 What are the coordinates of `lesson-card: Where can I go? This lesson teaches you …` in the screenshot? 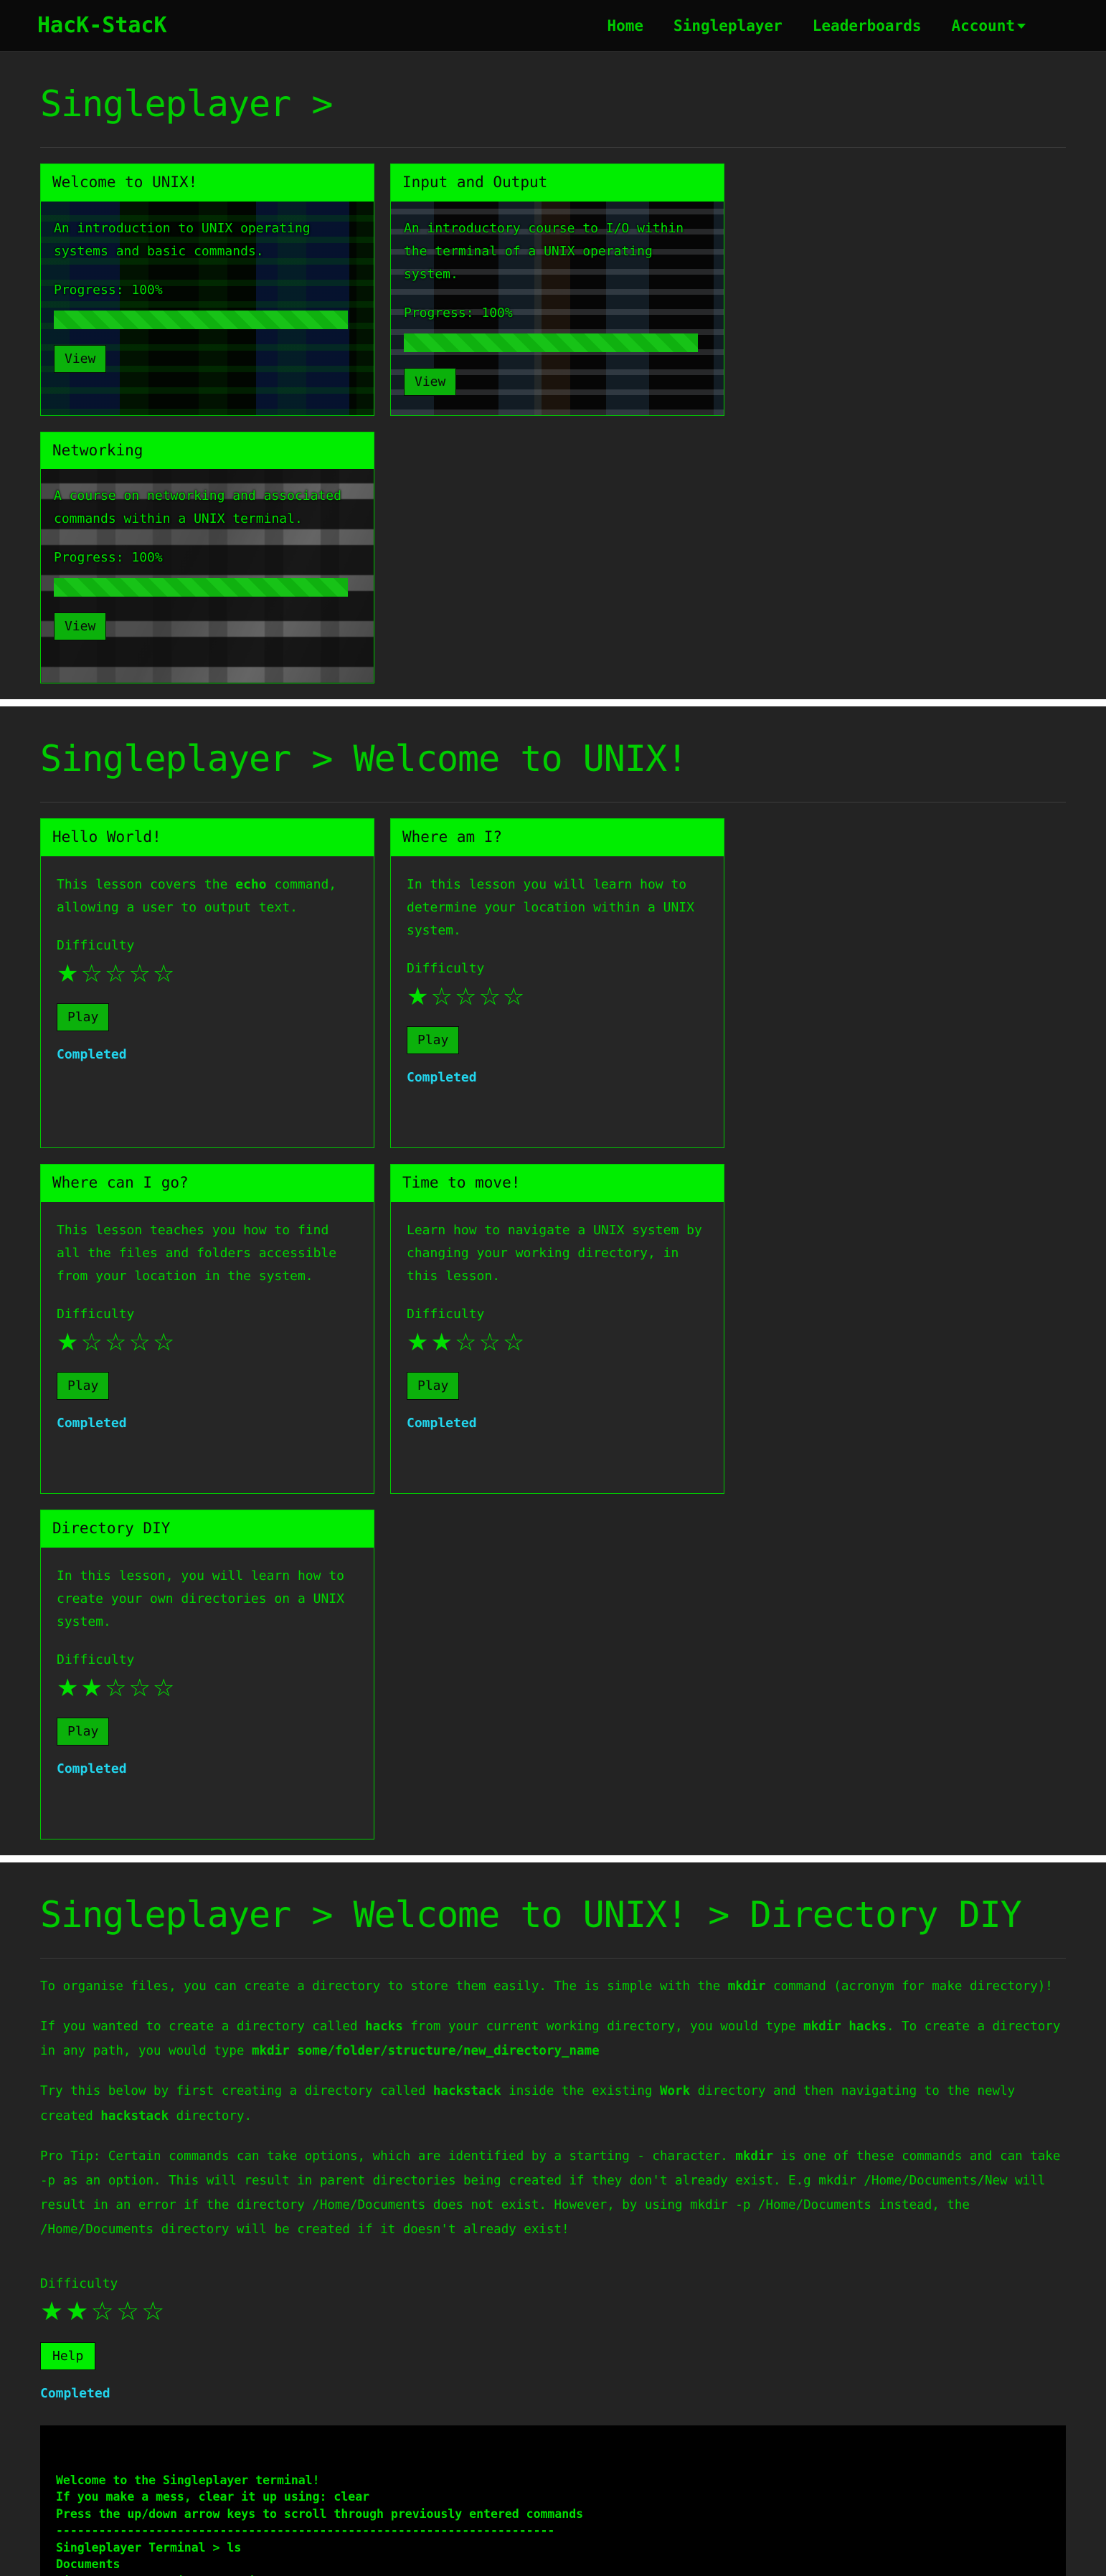 It's located at (207, 1329).